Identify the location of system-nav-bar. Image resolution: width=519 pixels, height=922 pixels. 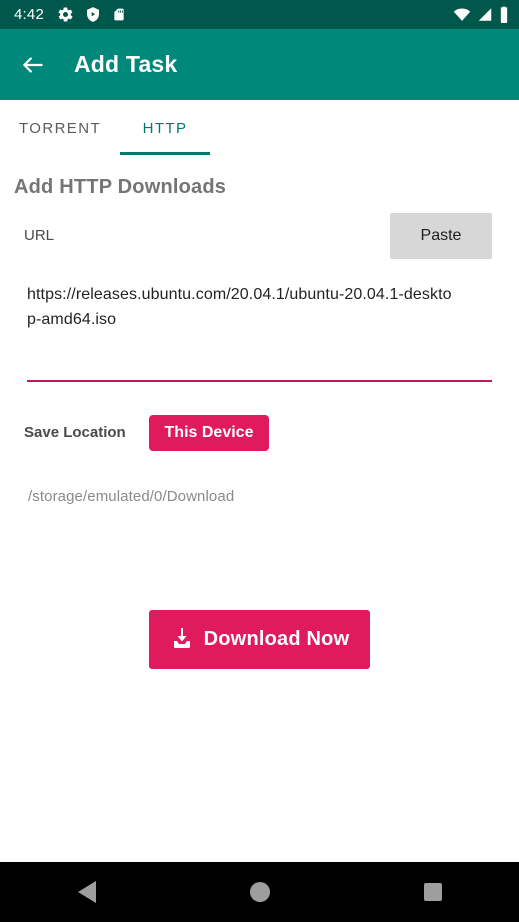
(259, 892).